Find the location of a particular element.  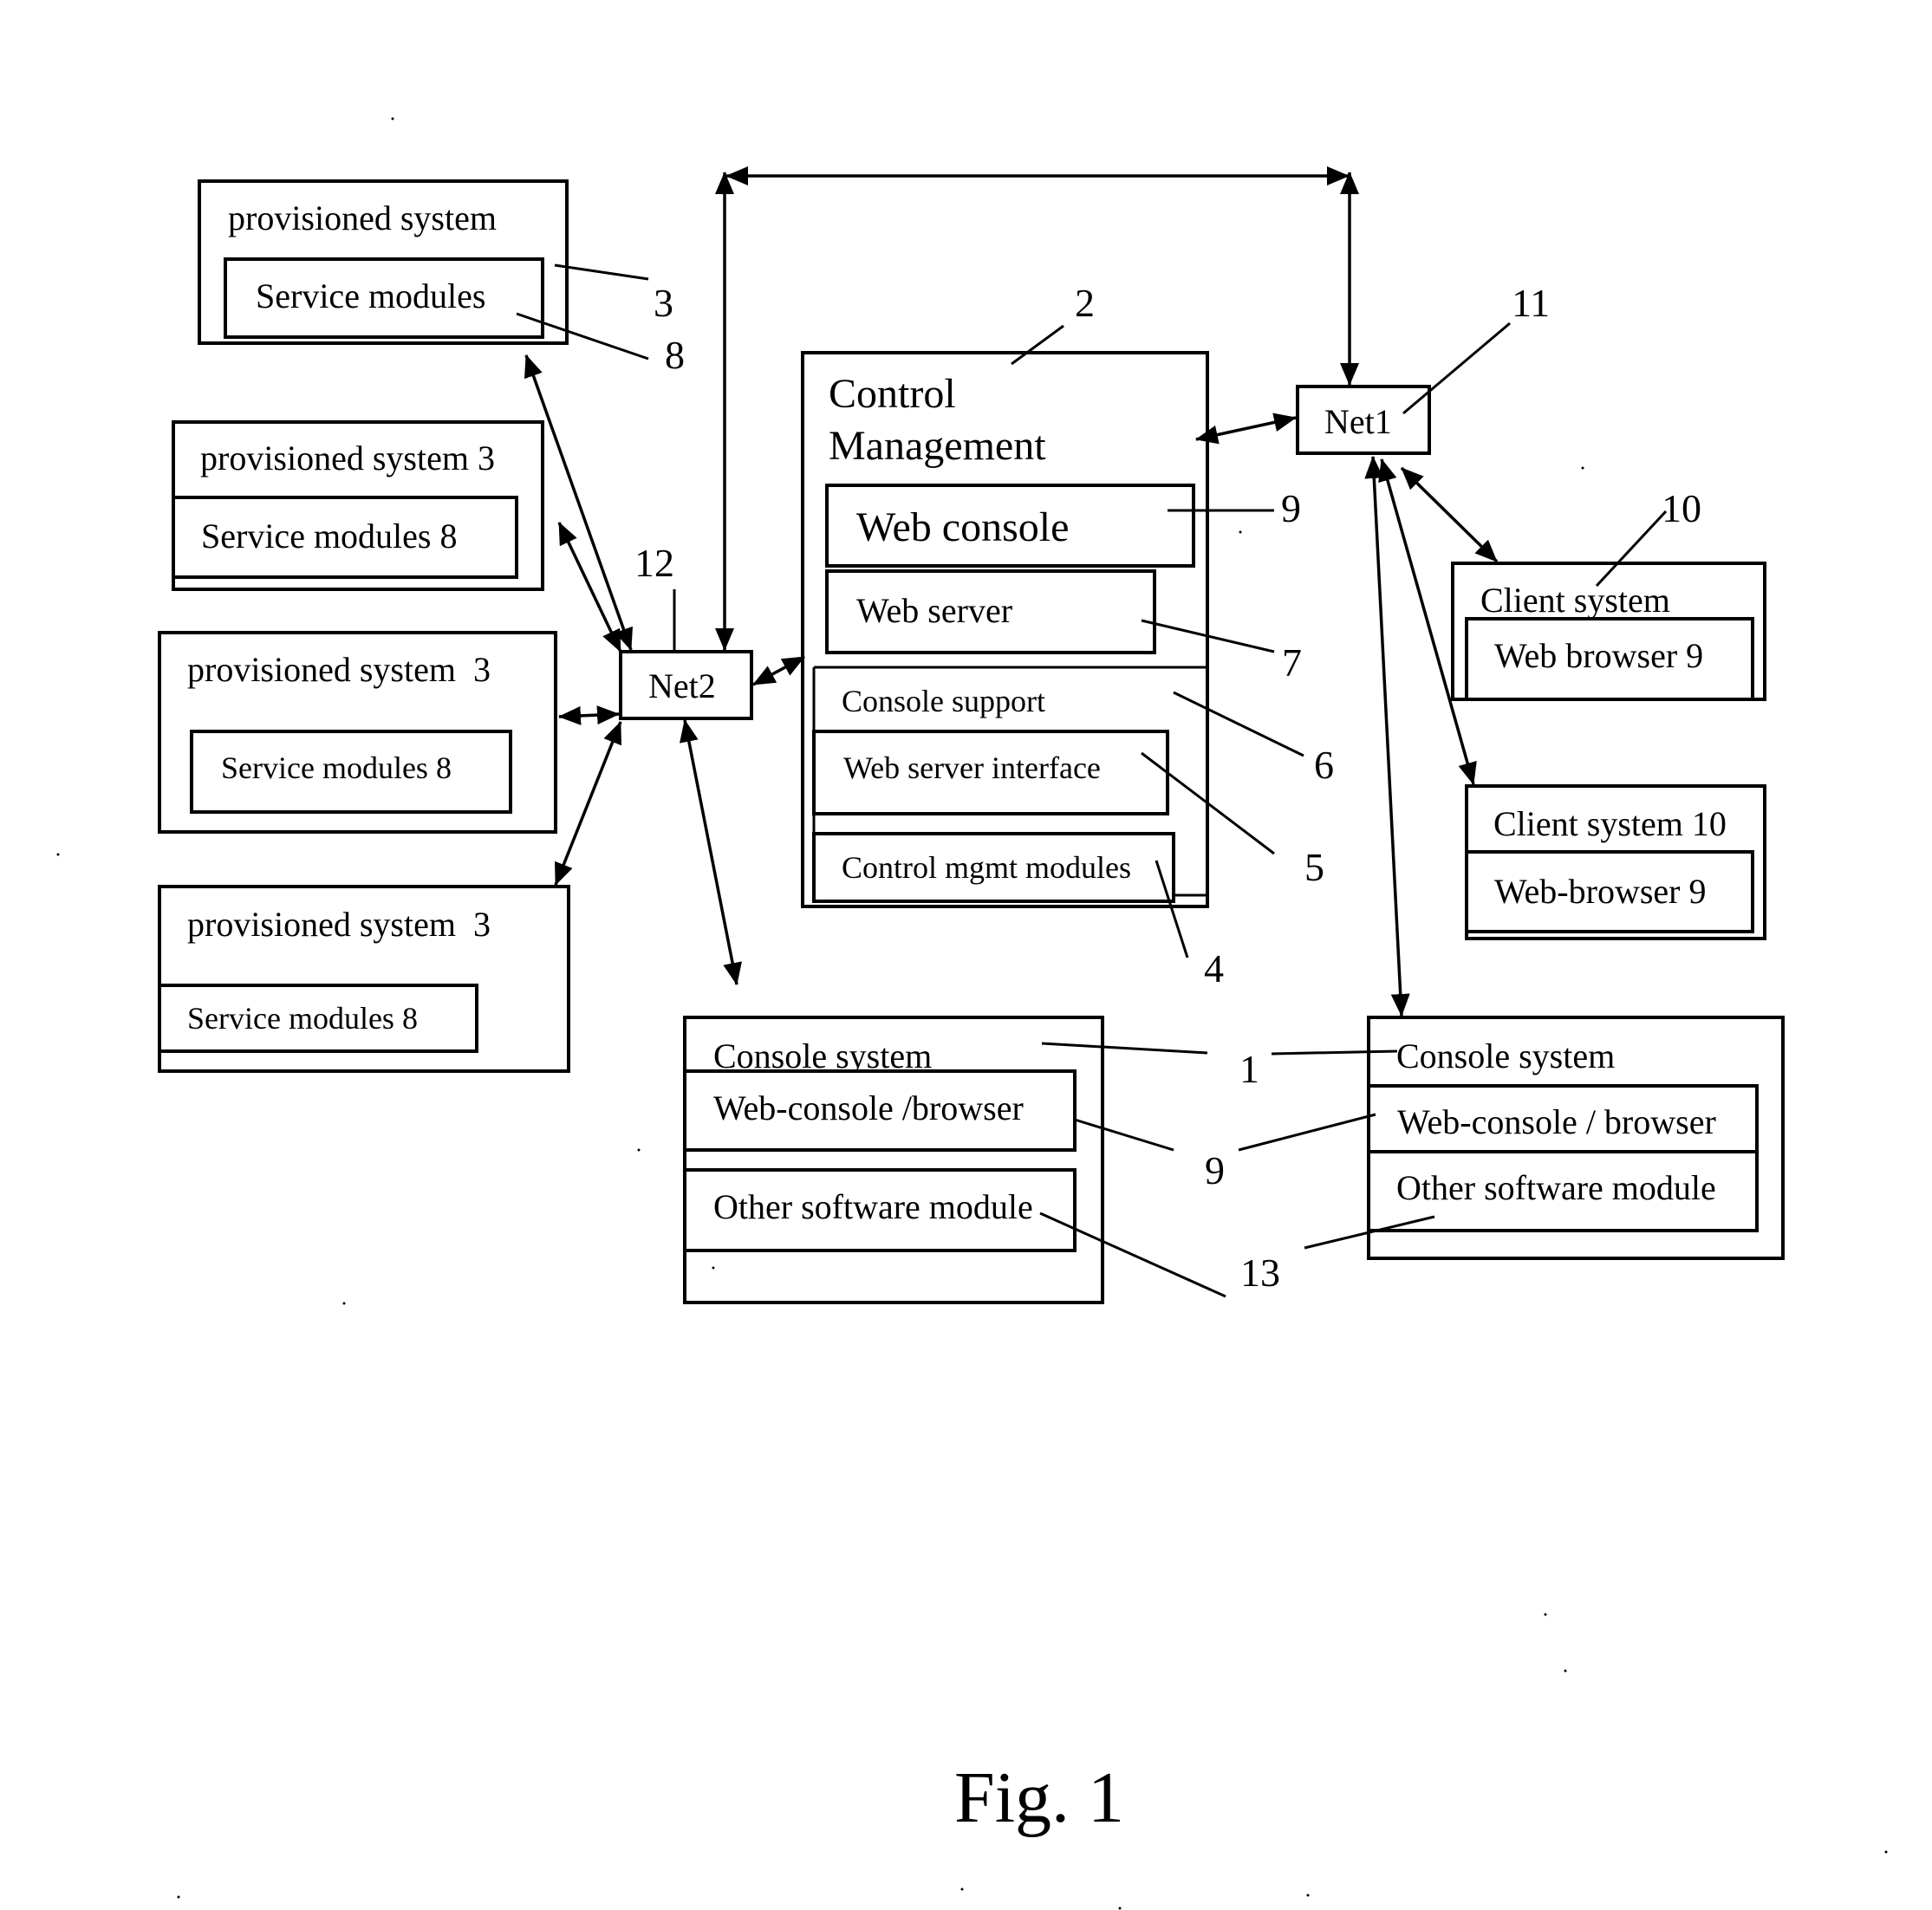

client-system-1-title: Client system is located at coordinates (1575, 600).